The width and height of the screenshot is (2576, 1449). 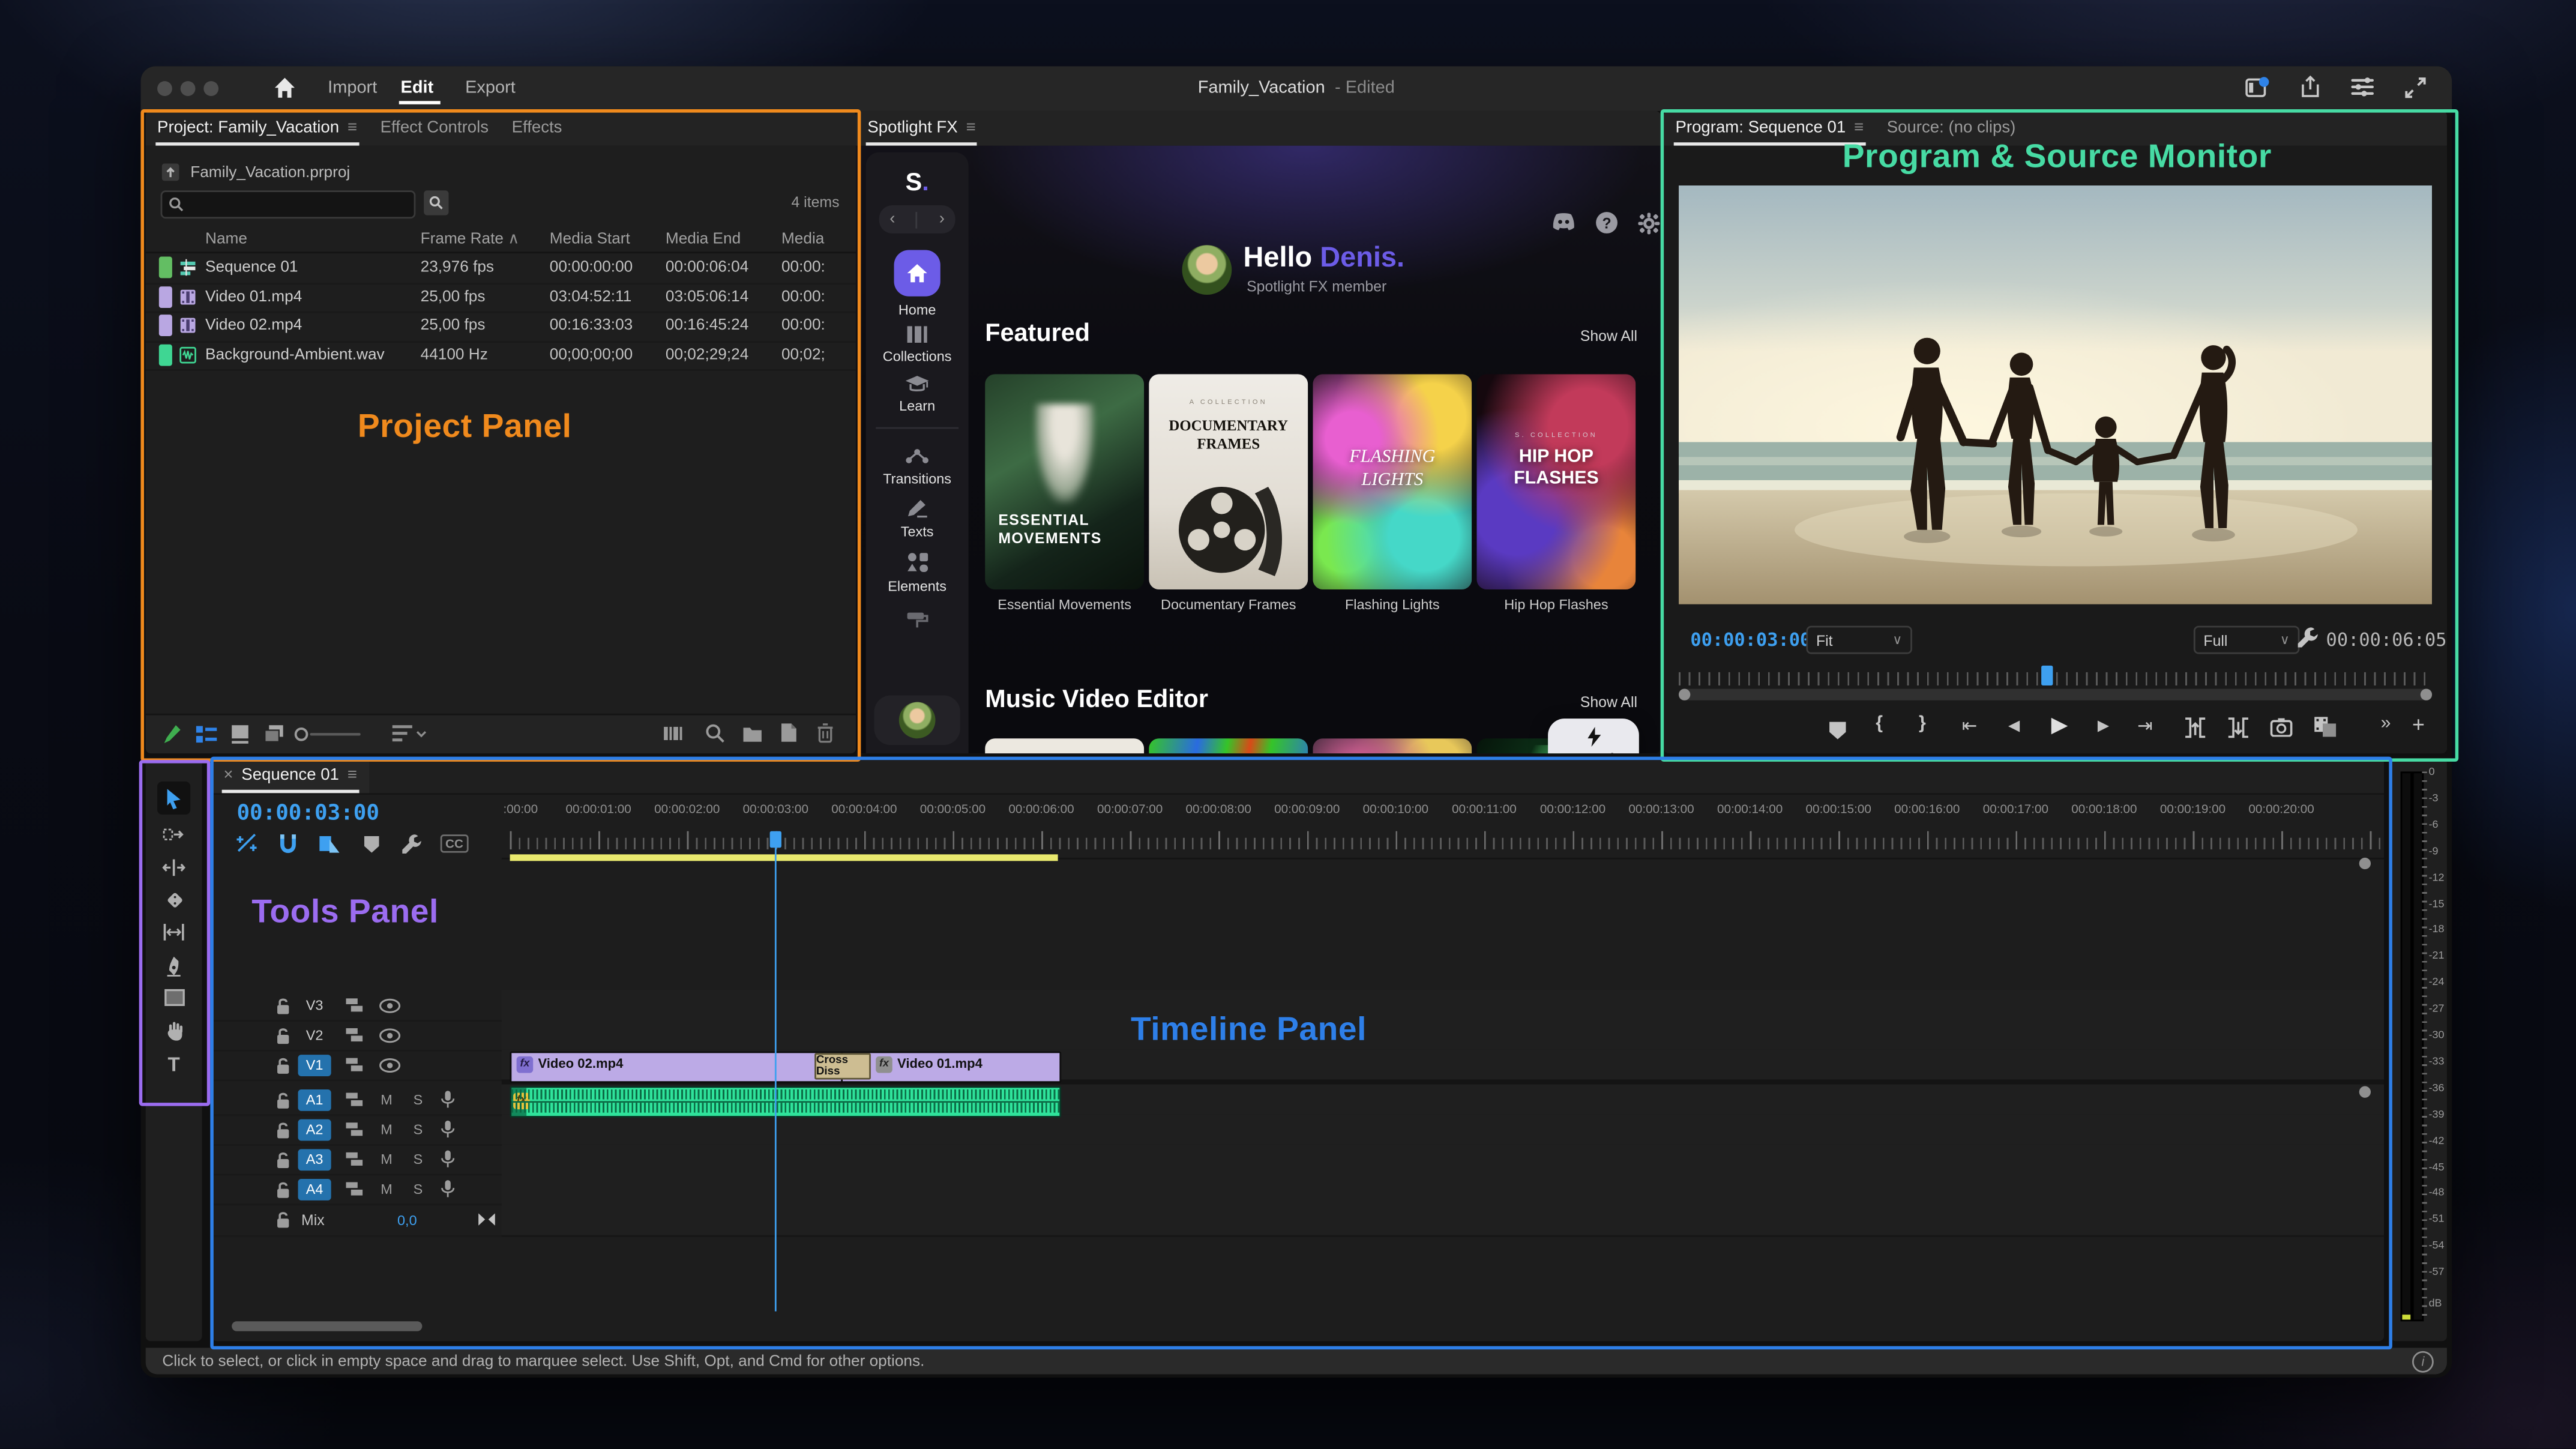 What do you see at coordinates (434, 128) in the screenshot?
I see `tab-effect-controls: Effect Controls` at bounding box center [434, 128].